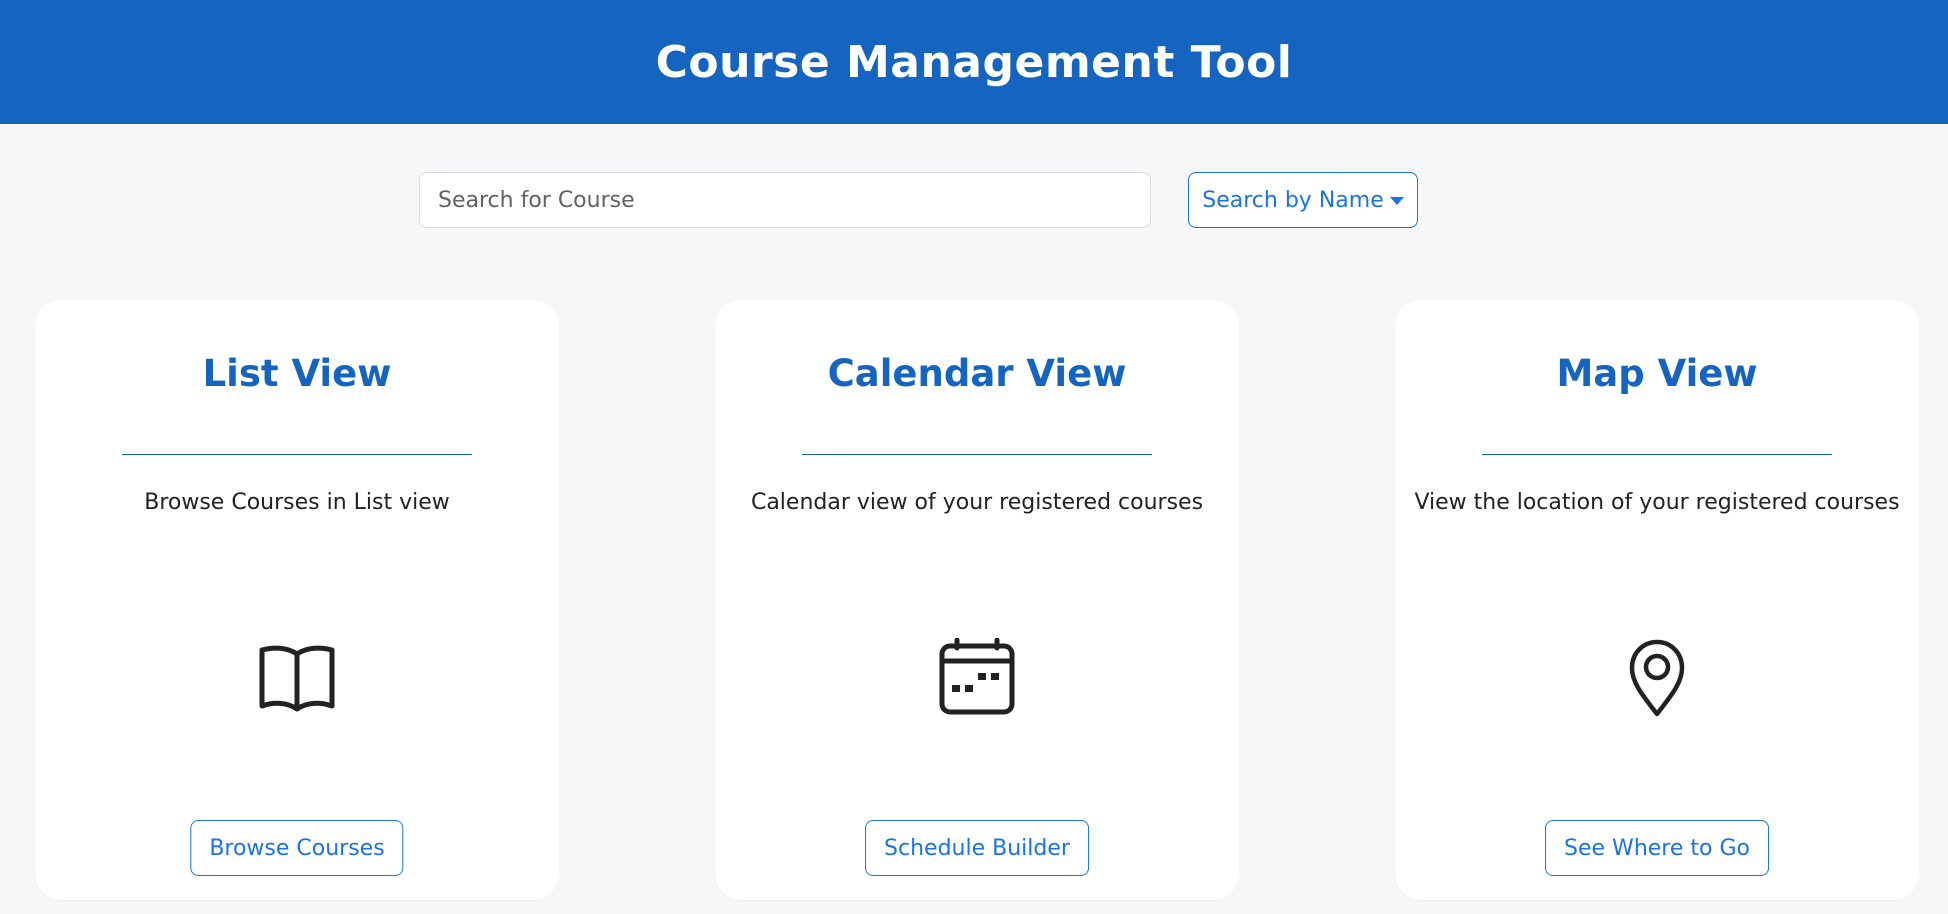 The width and height of the screenshot is (1948, 914). I want to click on card-title: Map View, so click(1657, 373).